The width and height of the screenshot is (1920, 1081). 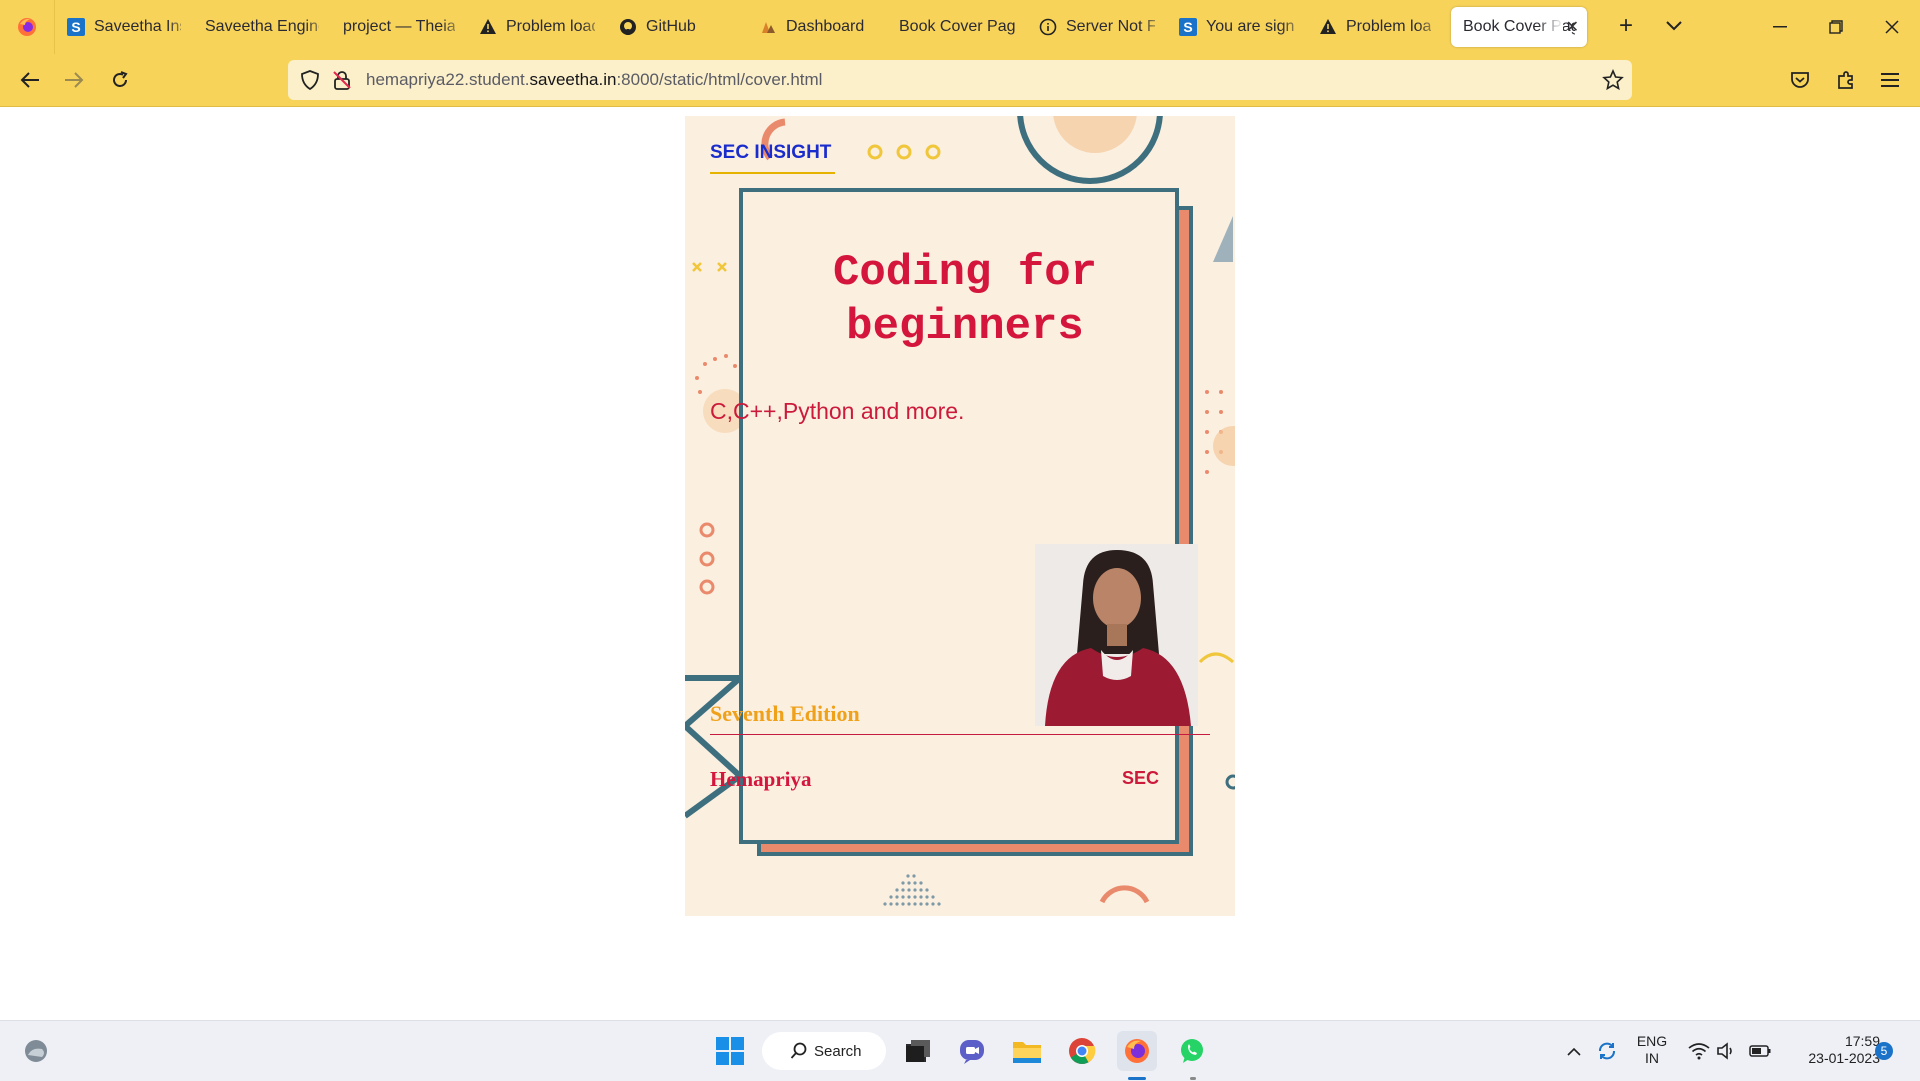 I want to click on tab-problem-loading-2: Problem loading, so click(x=1375, y=27).